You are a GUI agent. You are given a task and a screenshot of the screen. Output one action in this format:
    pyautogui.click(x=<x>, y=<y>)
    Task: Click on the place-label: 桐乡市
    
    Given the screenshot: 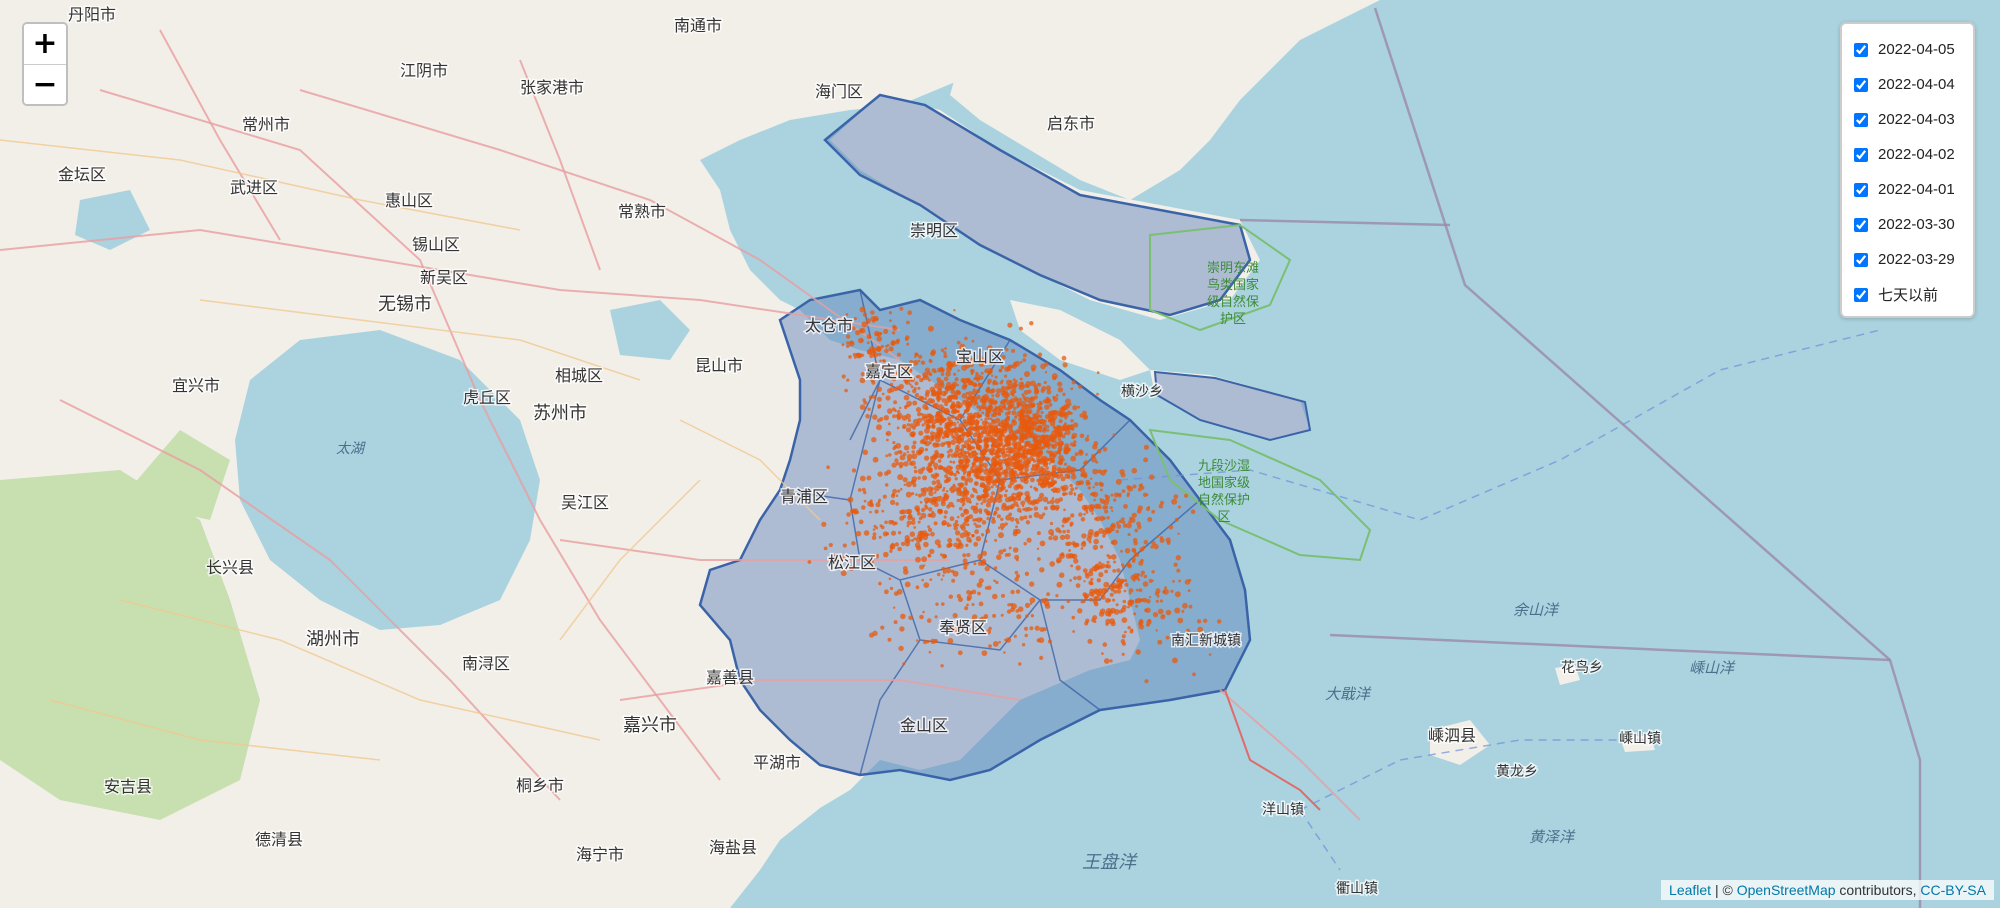 What is the action you would take?
    pyautogui.click(x=540, y=785)
    